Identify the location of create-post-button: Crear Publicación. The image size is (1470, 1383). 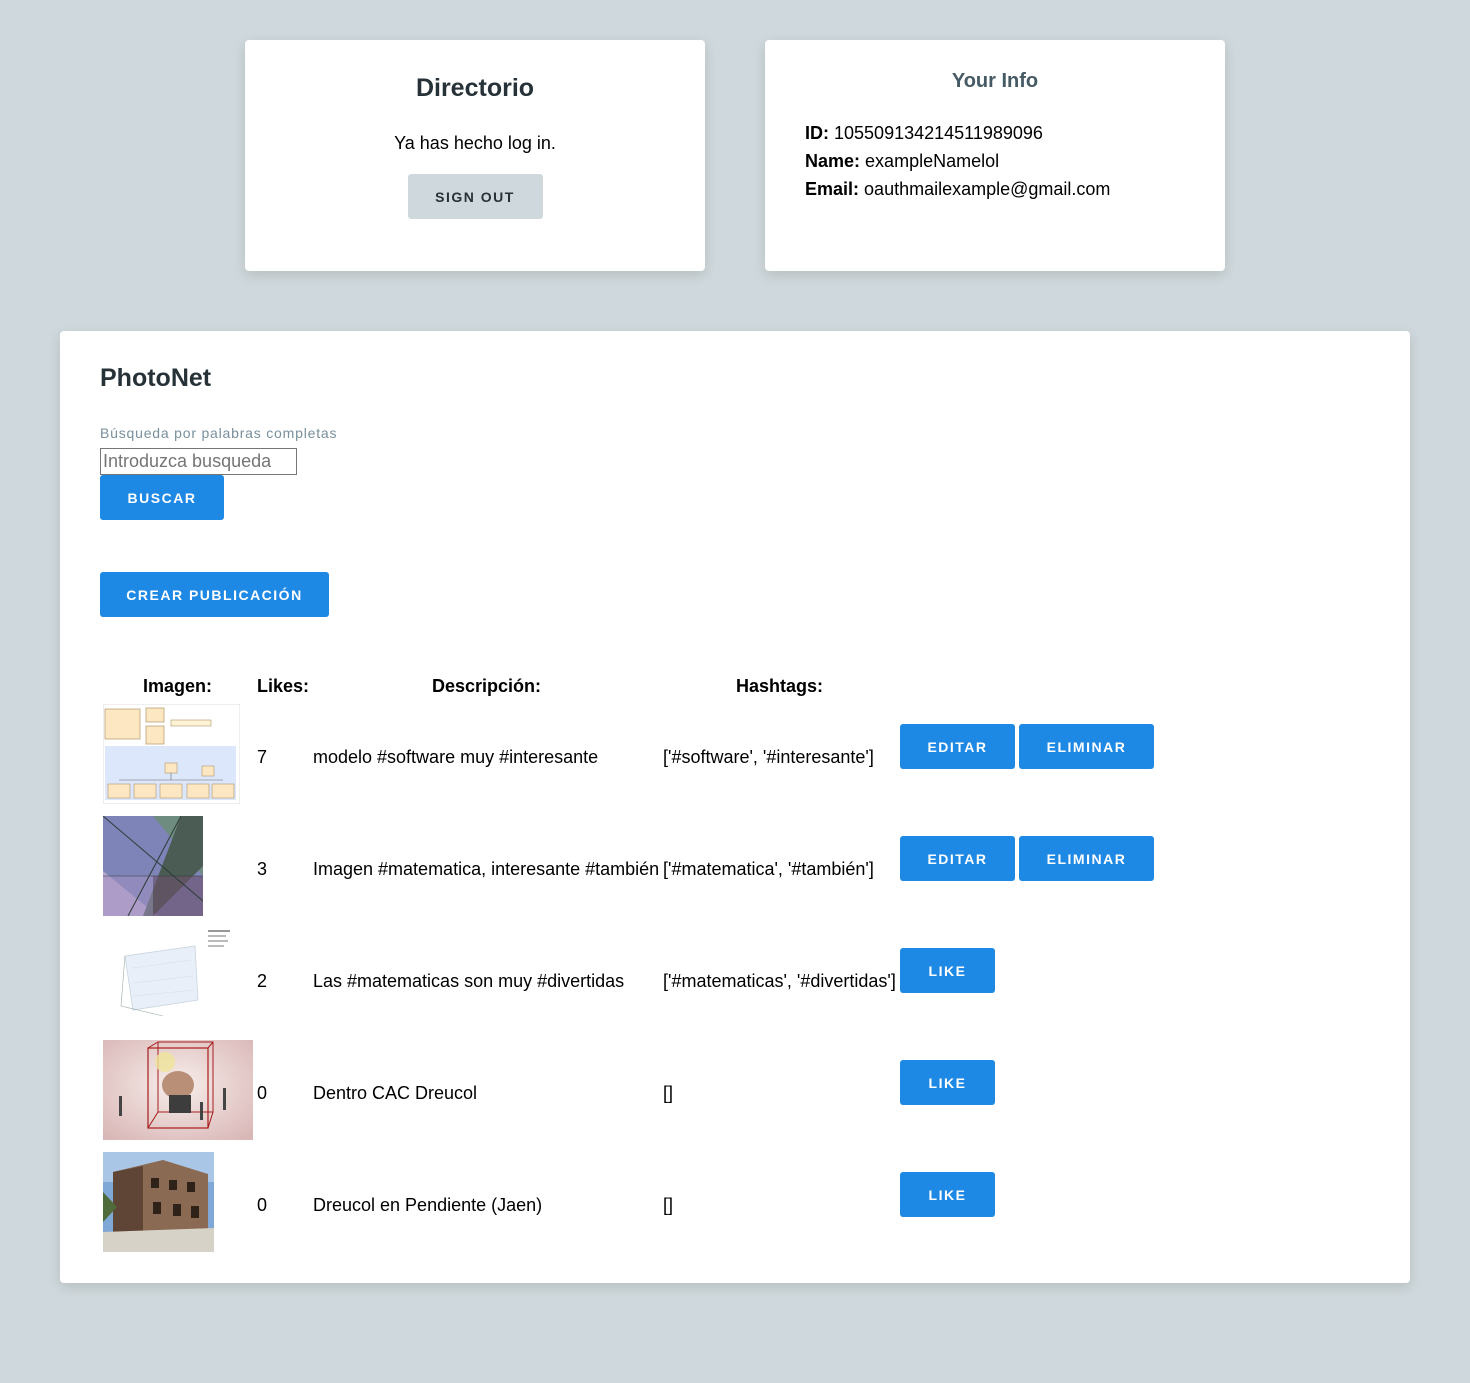
(214, 594).